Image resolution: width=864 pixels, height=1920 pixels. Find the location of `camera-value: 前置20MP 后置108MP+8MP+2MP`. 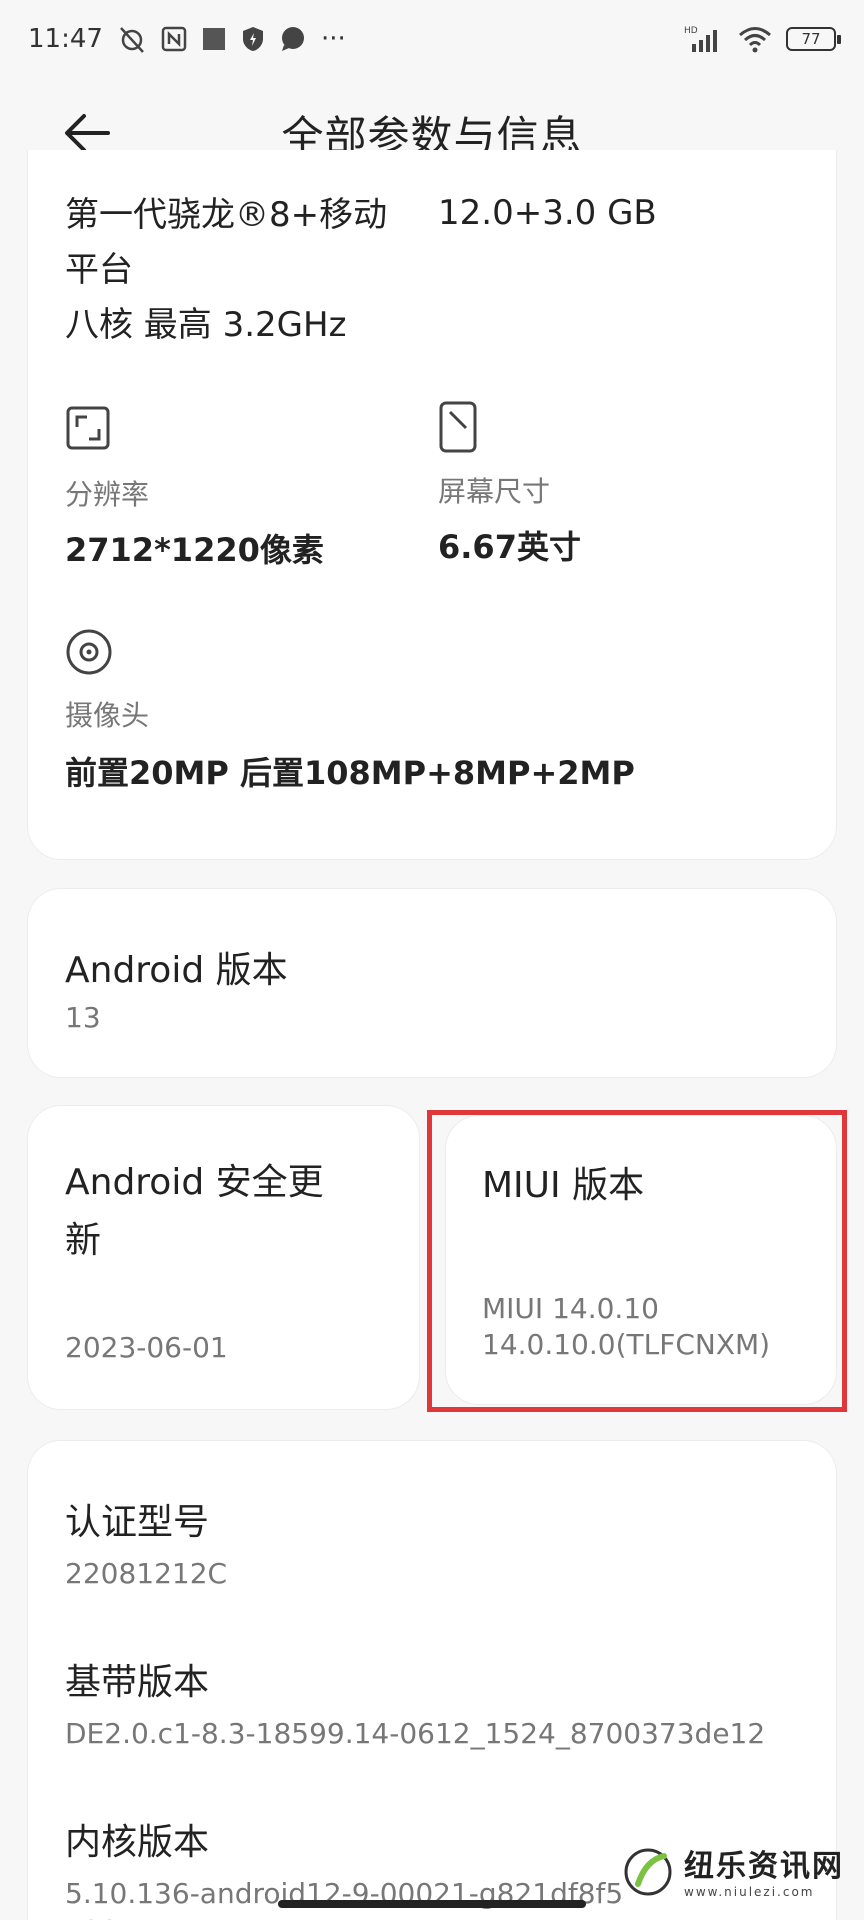

camera-value: 前置20MP 后置108MP+8MP+2MP is located at coordinates (350, 773).